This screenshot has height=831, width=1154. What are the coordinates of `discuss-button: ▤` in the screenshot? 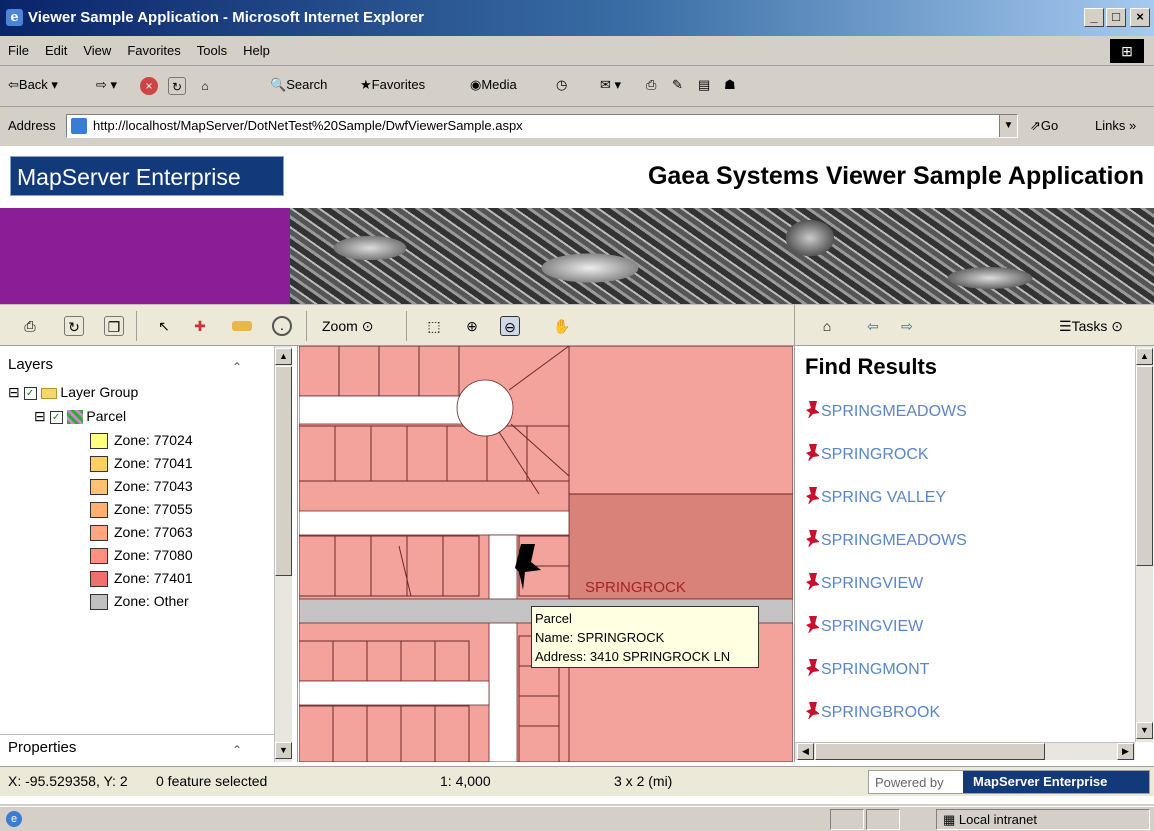 It's located at (704, 85).